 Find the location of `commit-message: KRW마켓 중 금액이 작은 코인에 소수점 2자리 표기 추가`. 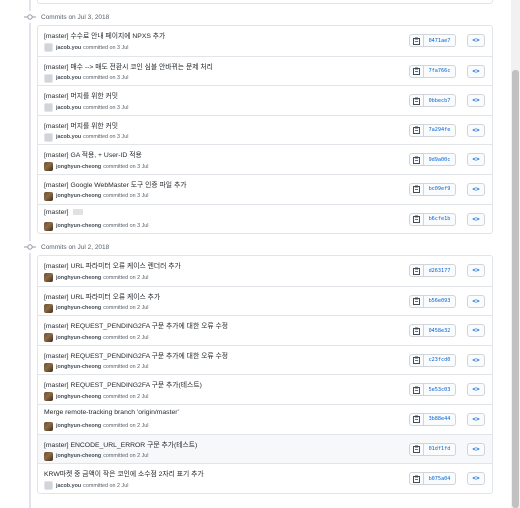

commit-message: KRW마켓 중 금액이 작은 코인에 소수점 2자리 표기 추가 is located at coordinates (124, 473).